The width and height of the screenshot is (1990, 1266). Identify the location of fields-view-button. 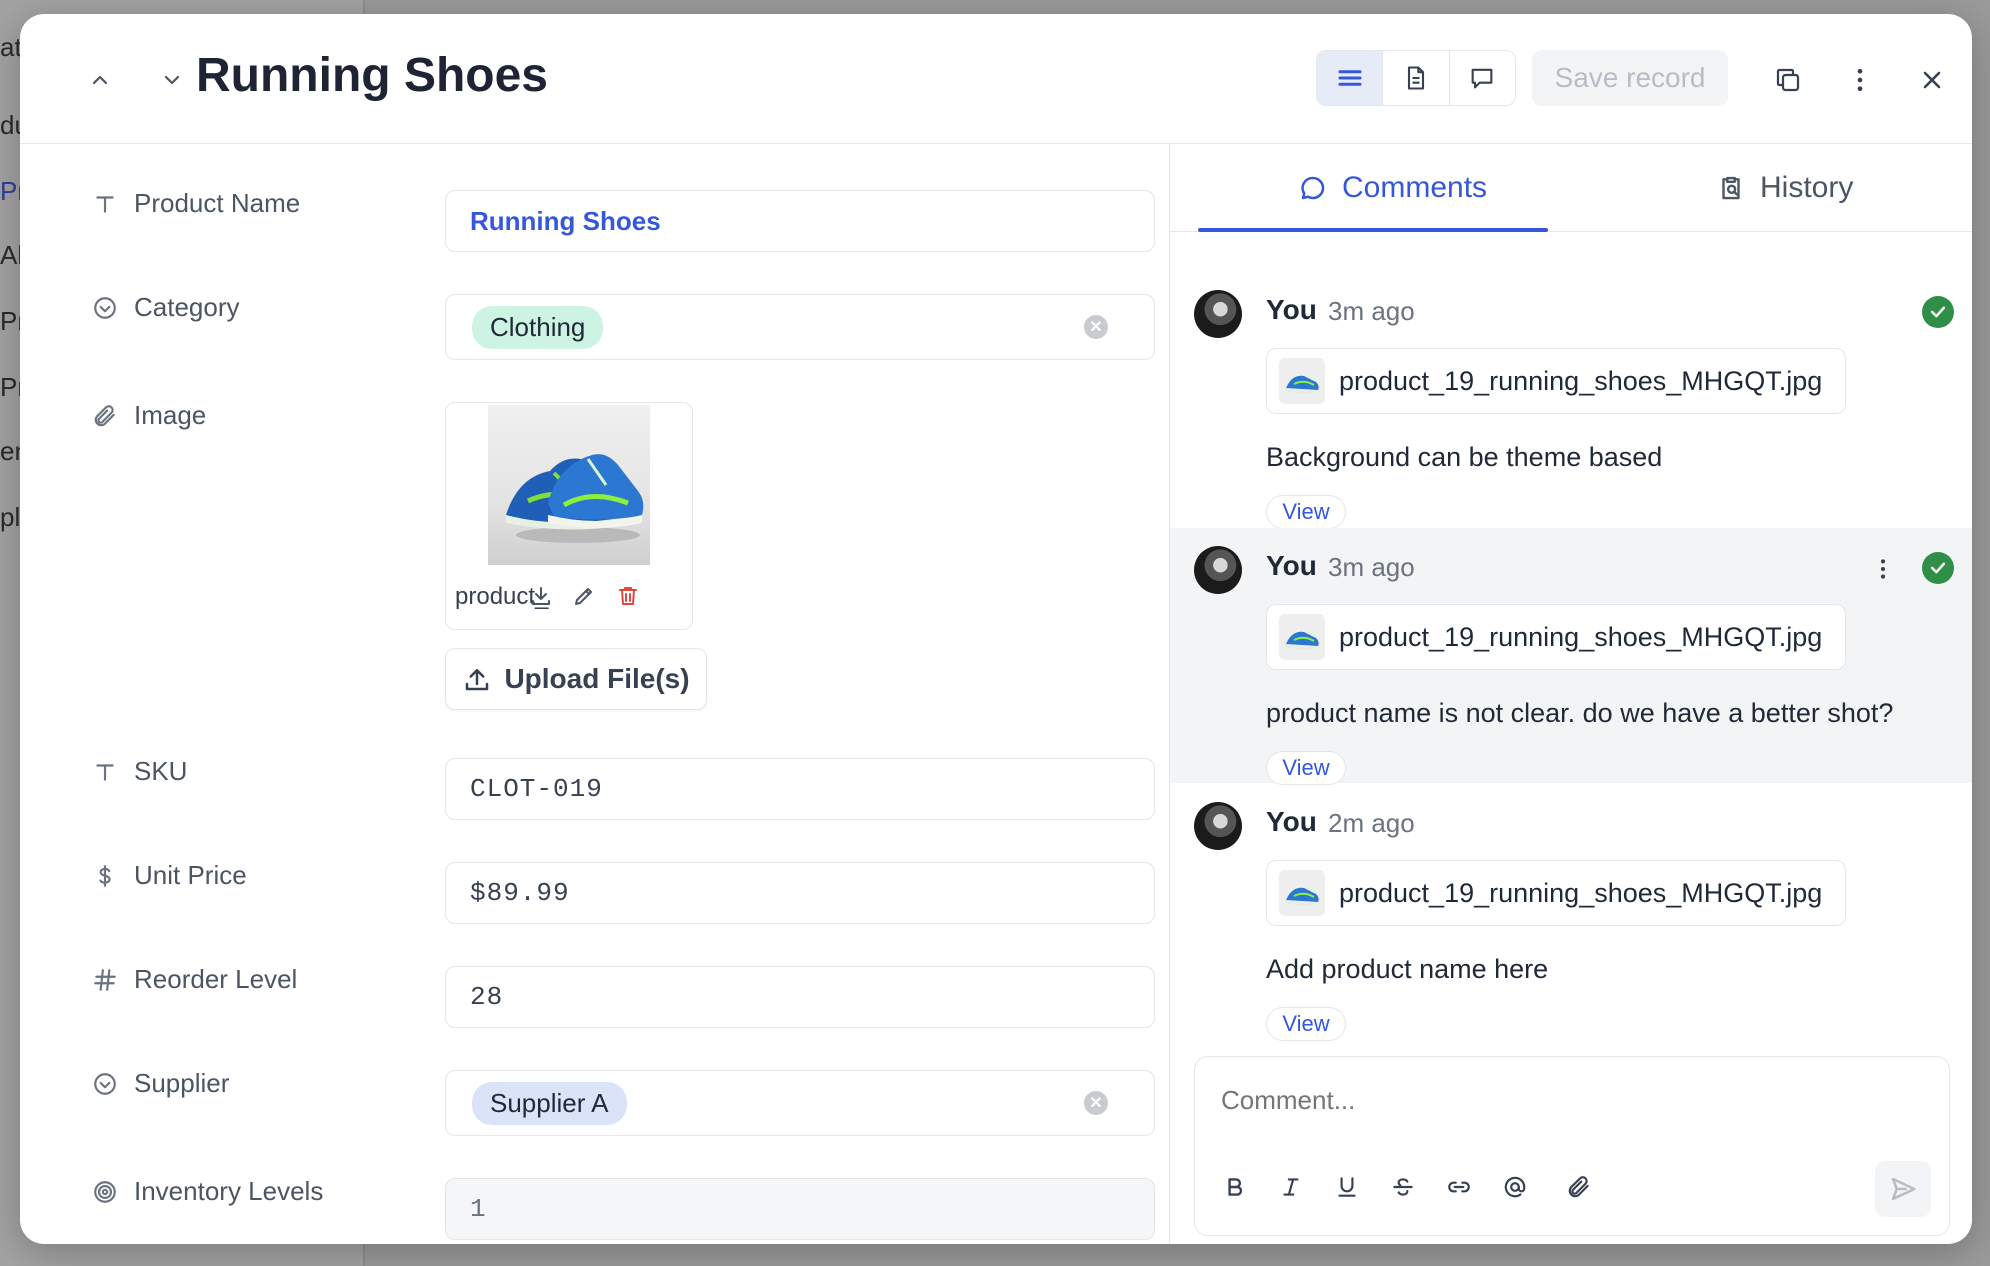
(1350, 78).